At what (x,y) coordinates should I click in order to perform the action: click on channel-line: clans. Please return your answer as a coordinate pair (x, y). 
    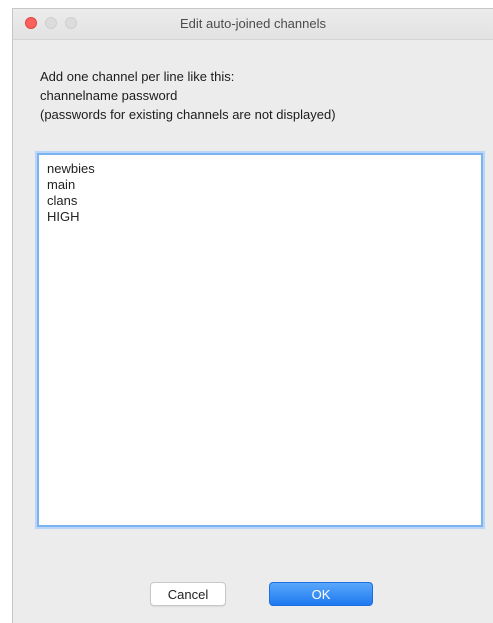
    Looking at the image, I should click on (62, 200).